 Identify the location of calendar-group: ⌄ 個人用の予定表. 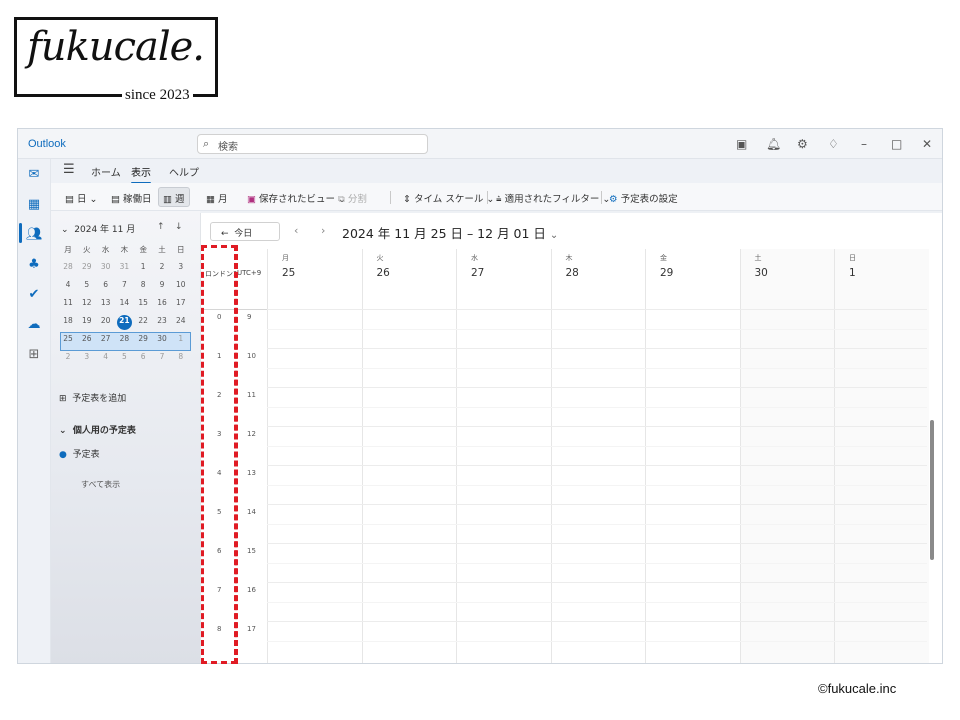
(97, 429).